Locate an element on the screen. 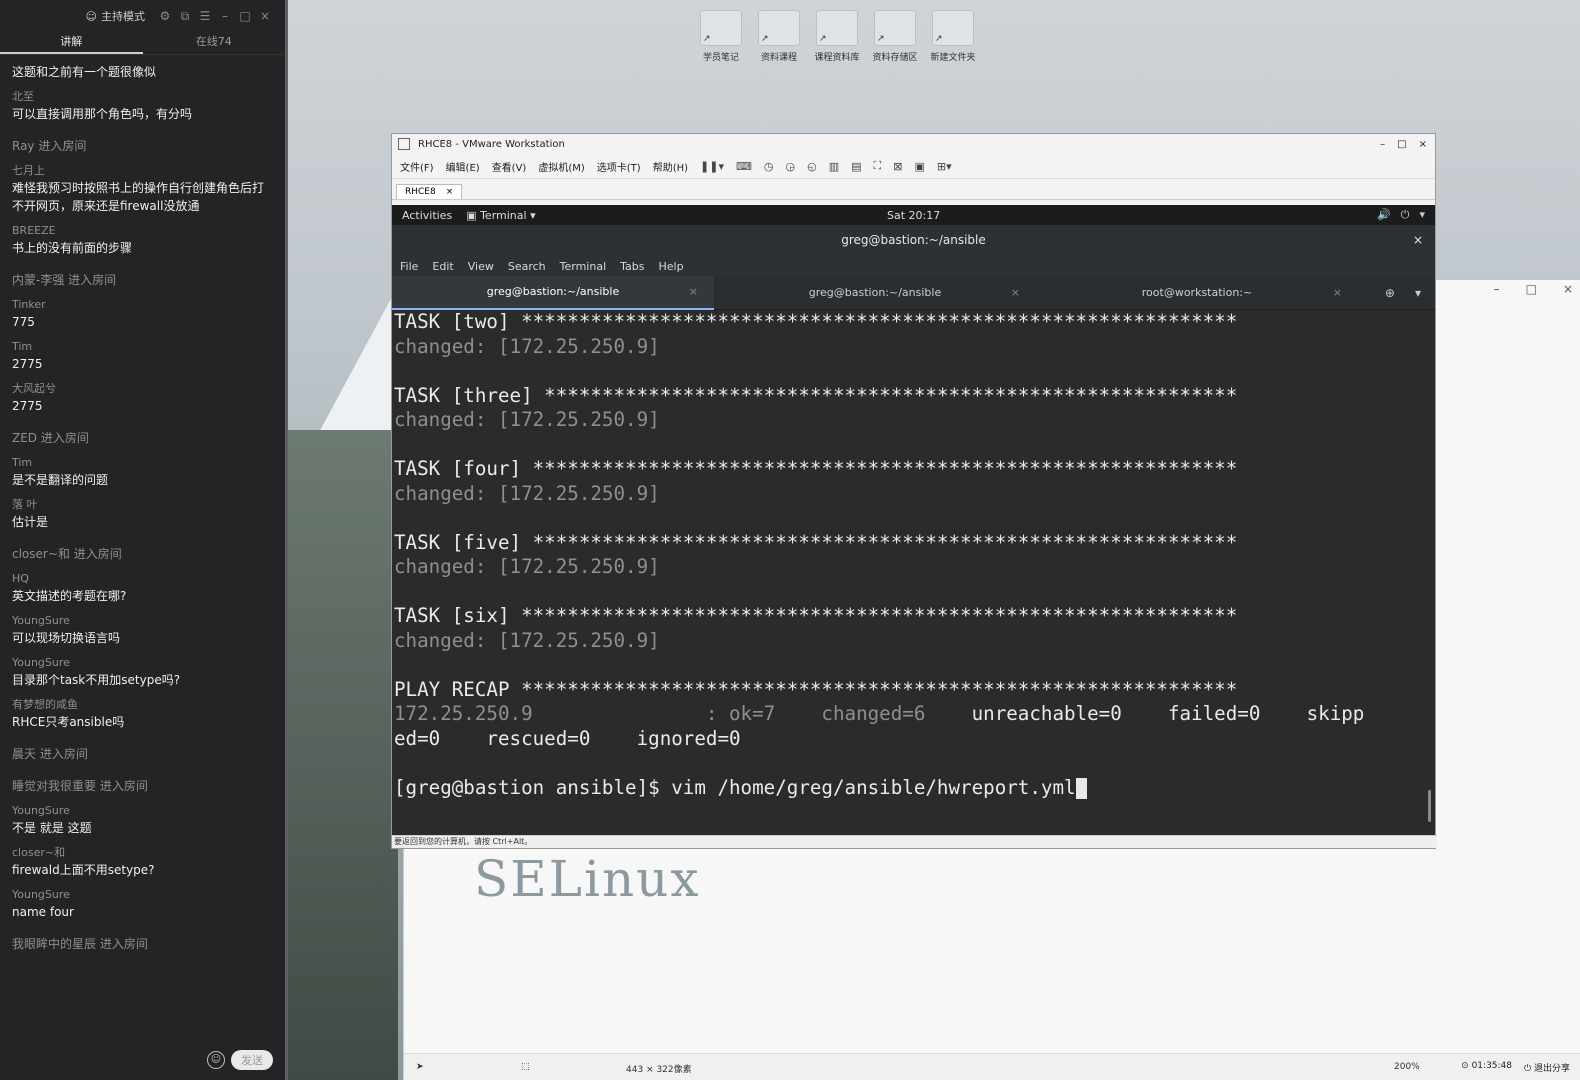 This screenshot has height=1080, width=1580. chat-nickname: 晨天 is located at coordinates (24, 754).